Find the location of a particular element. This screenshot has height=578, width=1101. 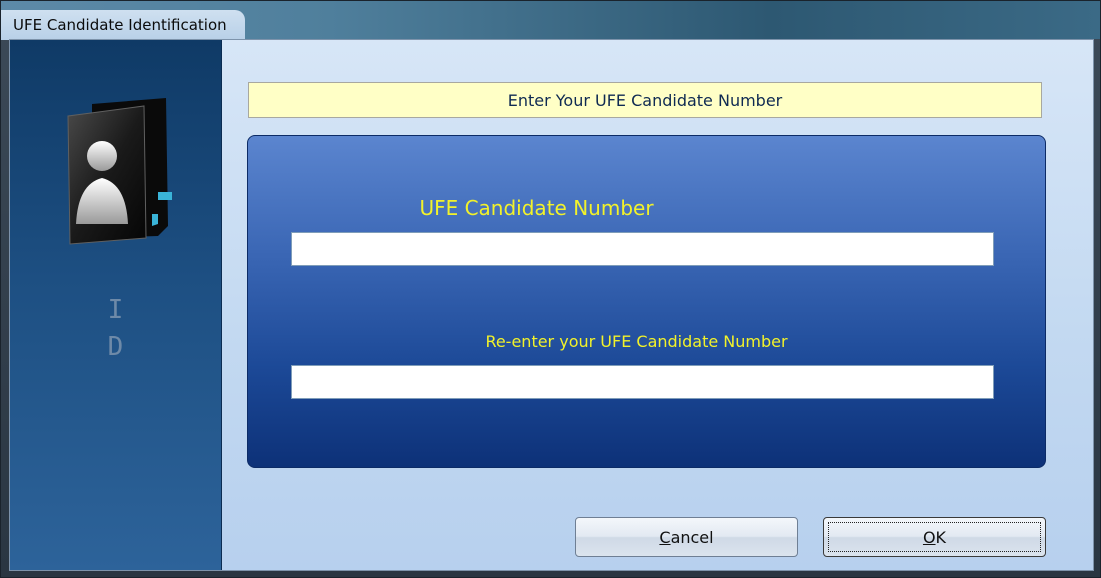

ok-button: OK is located at coordinates (934, 537).